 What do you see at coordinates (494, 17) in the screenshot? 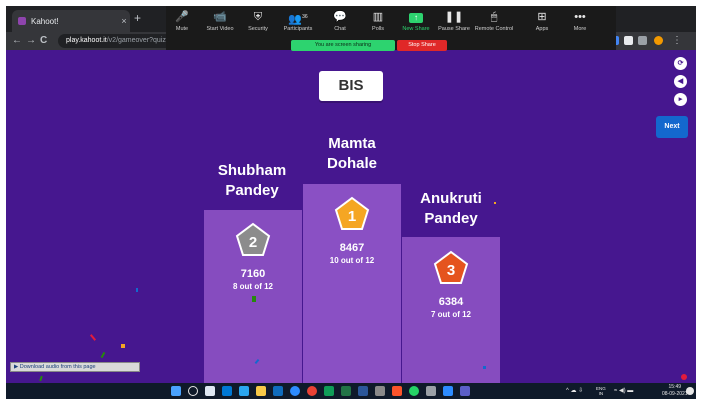
I see `remote-control-icon: 🖱` at bounding box center [494, 17].